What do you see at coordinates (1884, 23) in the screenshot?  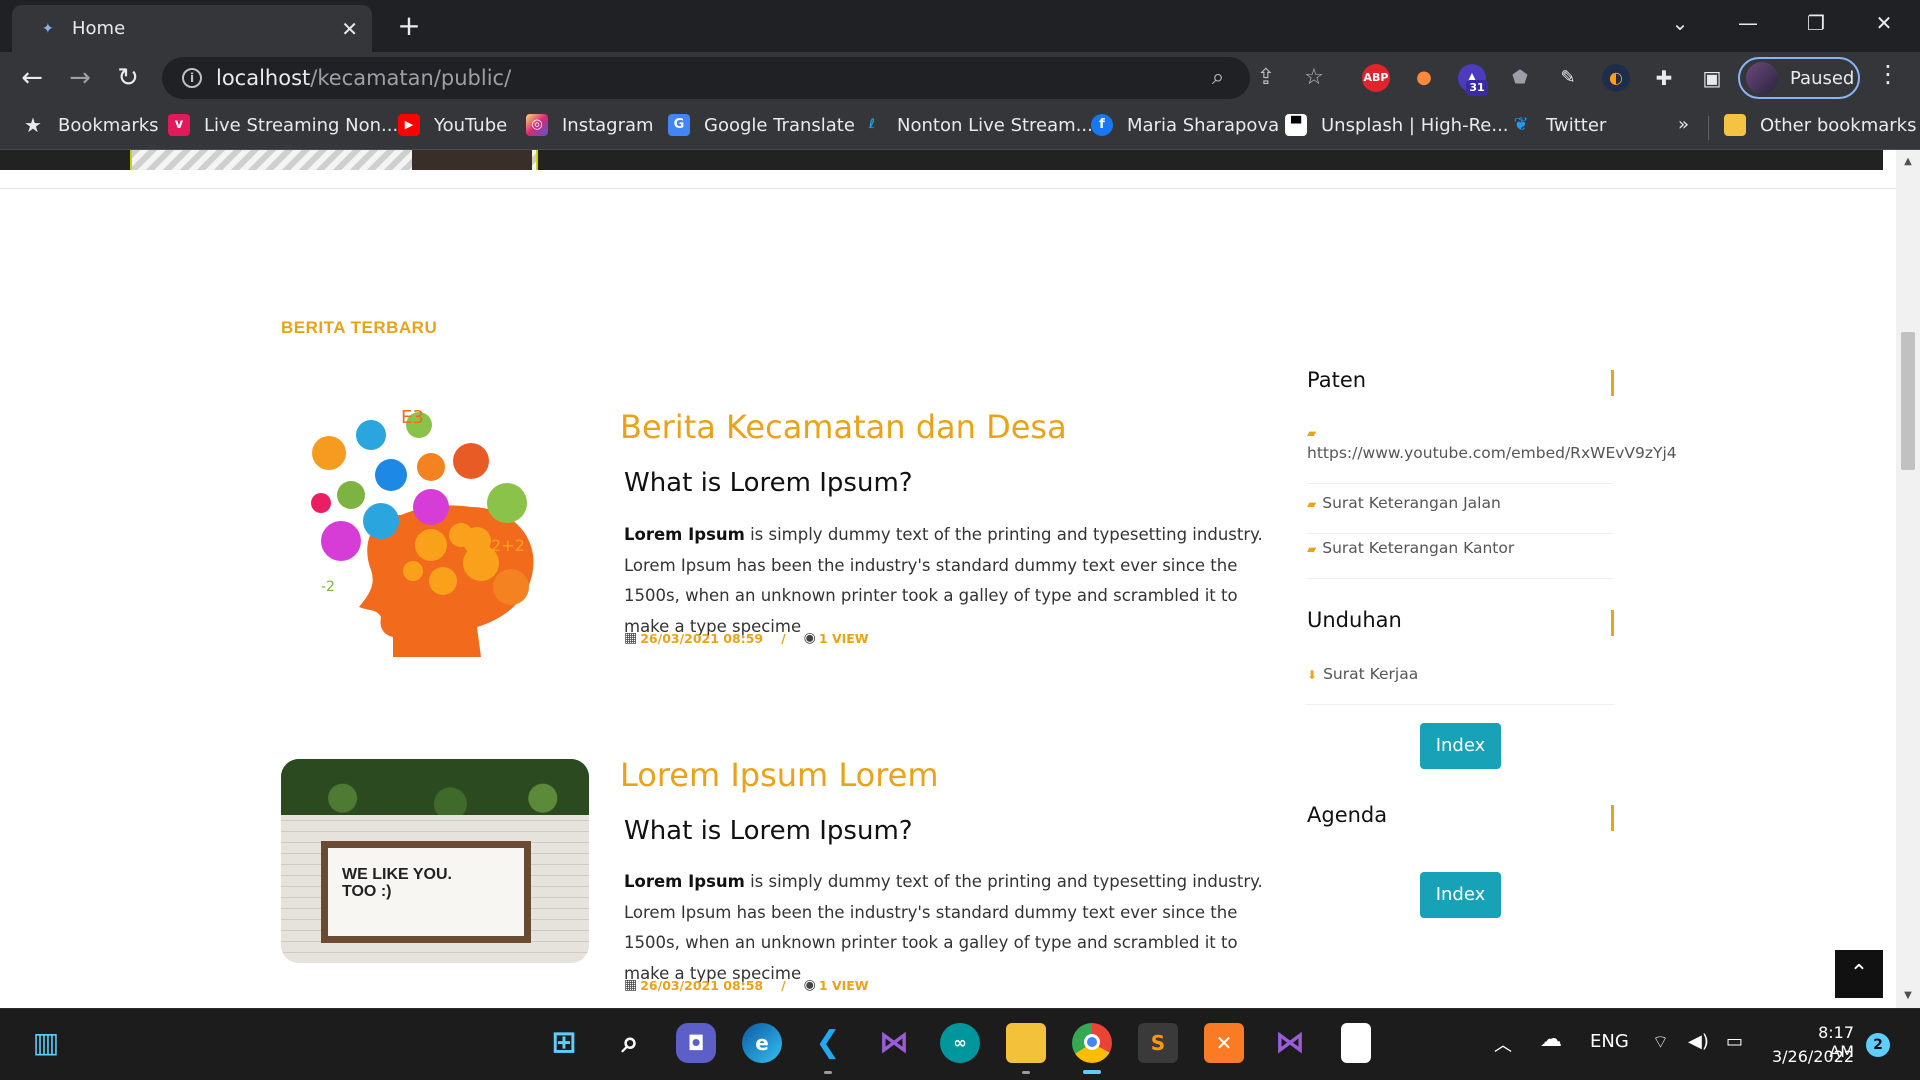 I see `close-window-button: ✕` at bounding box center [1884, 23].